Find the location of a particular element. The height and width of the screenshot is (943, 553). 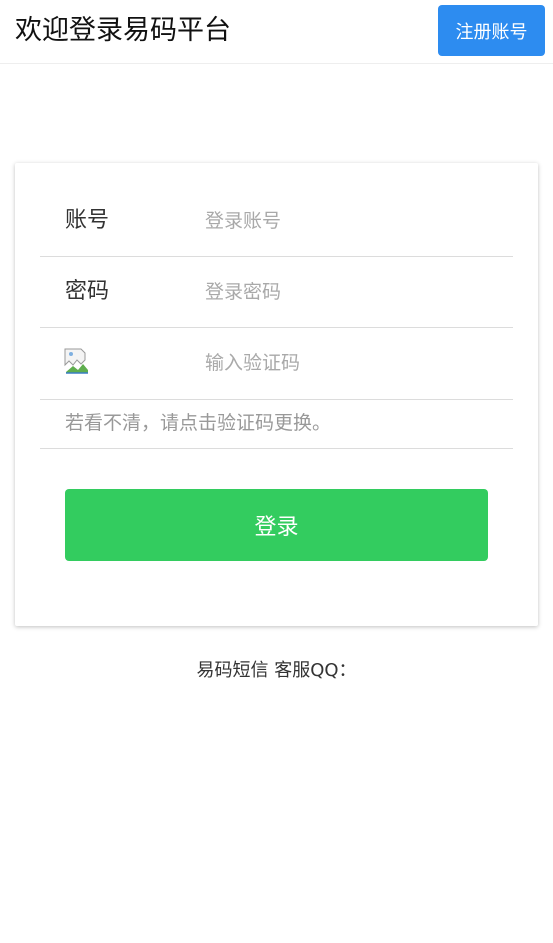

top-bar: 欢迎登录易码平台 注册账号 is located at coordinates (276, 32).